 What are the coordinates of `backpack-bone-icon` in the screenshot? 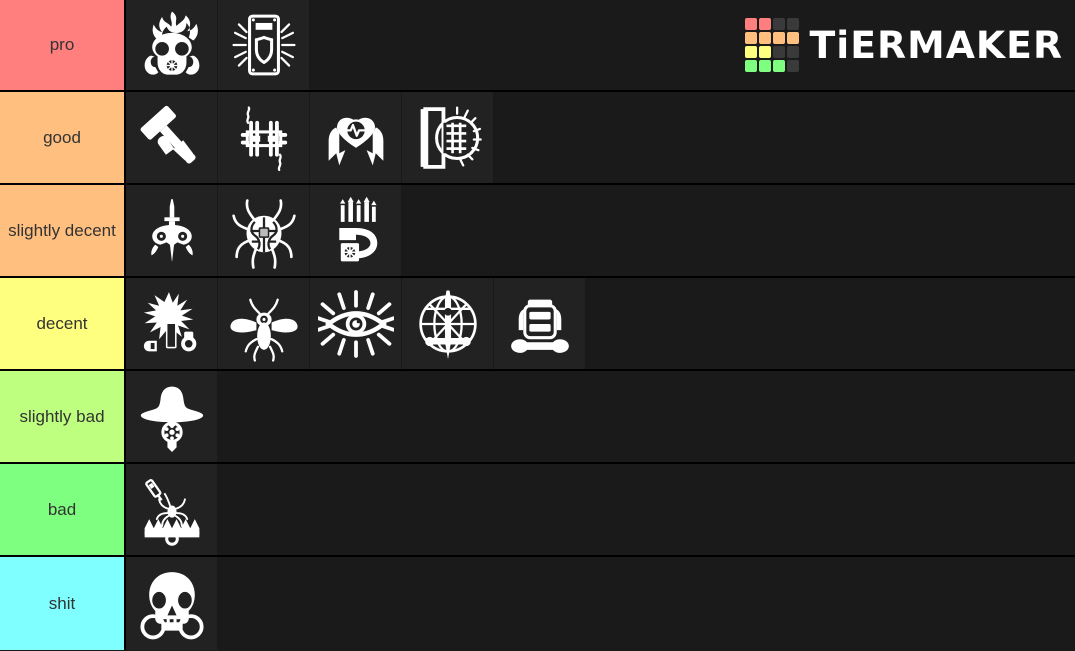 It's located at (540, 323).